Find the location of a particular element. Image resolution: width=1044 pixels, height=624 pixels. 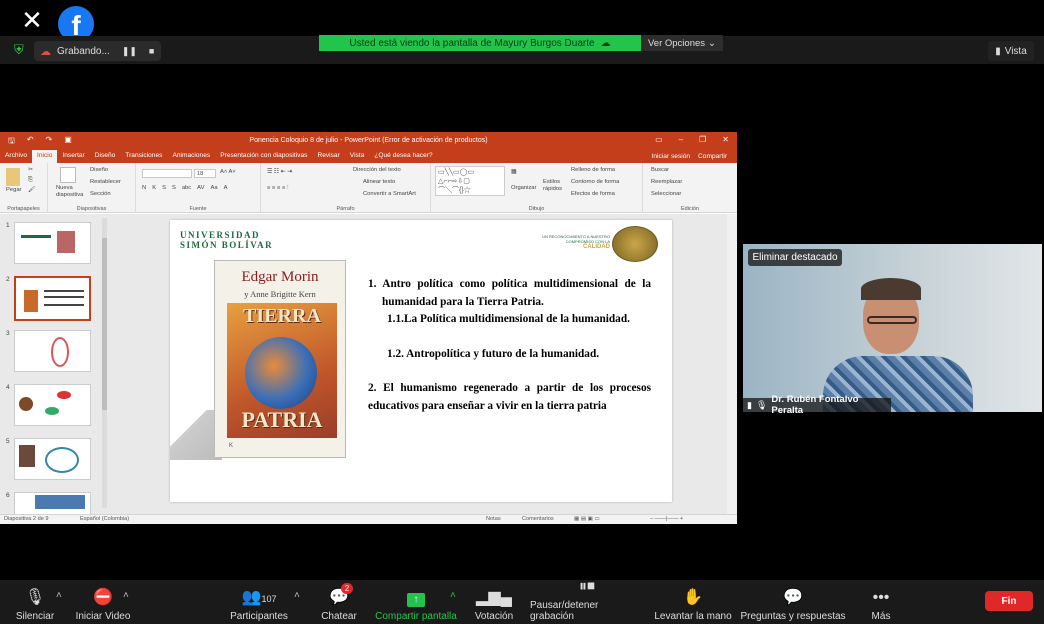

cut-icon: ✂ is located at coordinates (30, 170).